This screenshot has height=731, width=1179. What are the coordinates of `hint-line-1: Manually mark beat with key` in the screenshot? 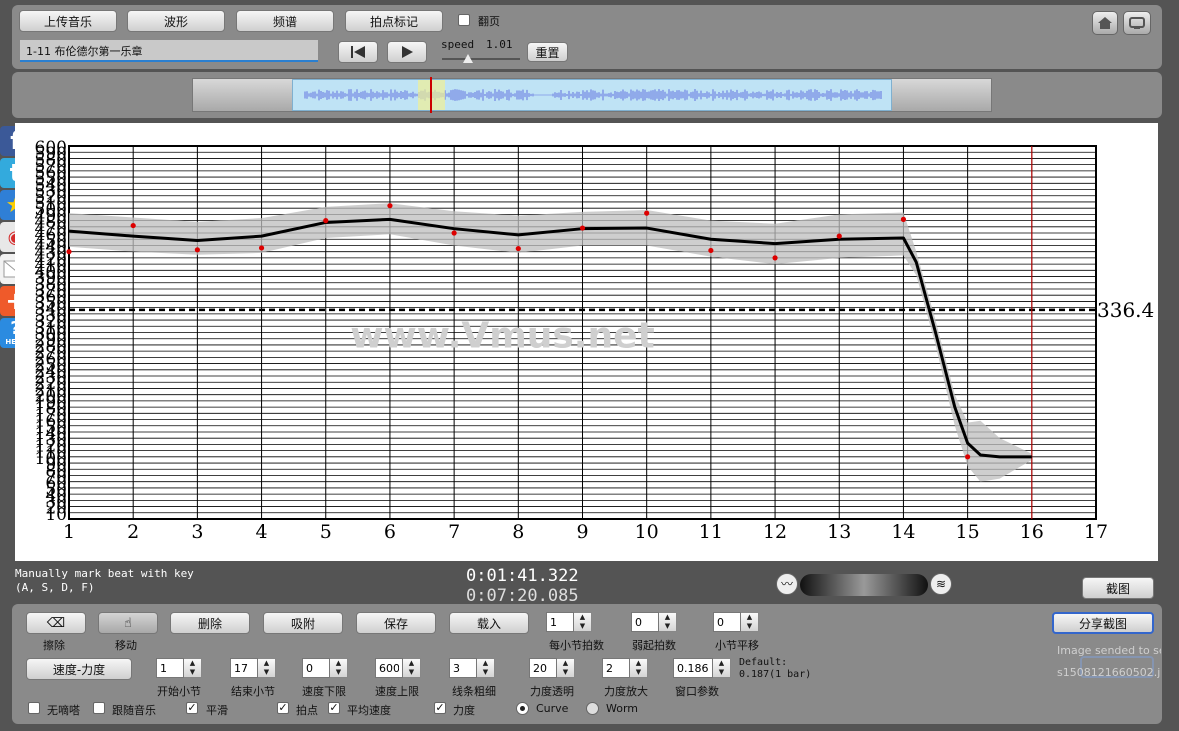 It's located at (104, 573).